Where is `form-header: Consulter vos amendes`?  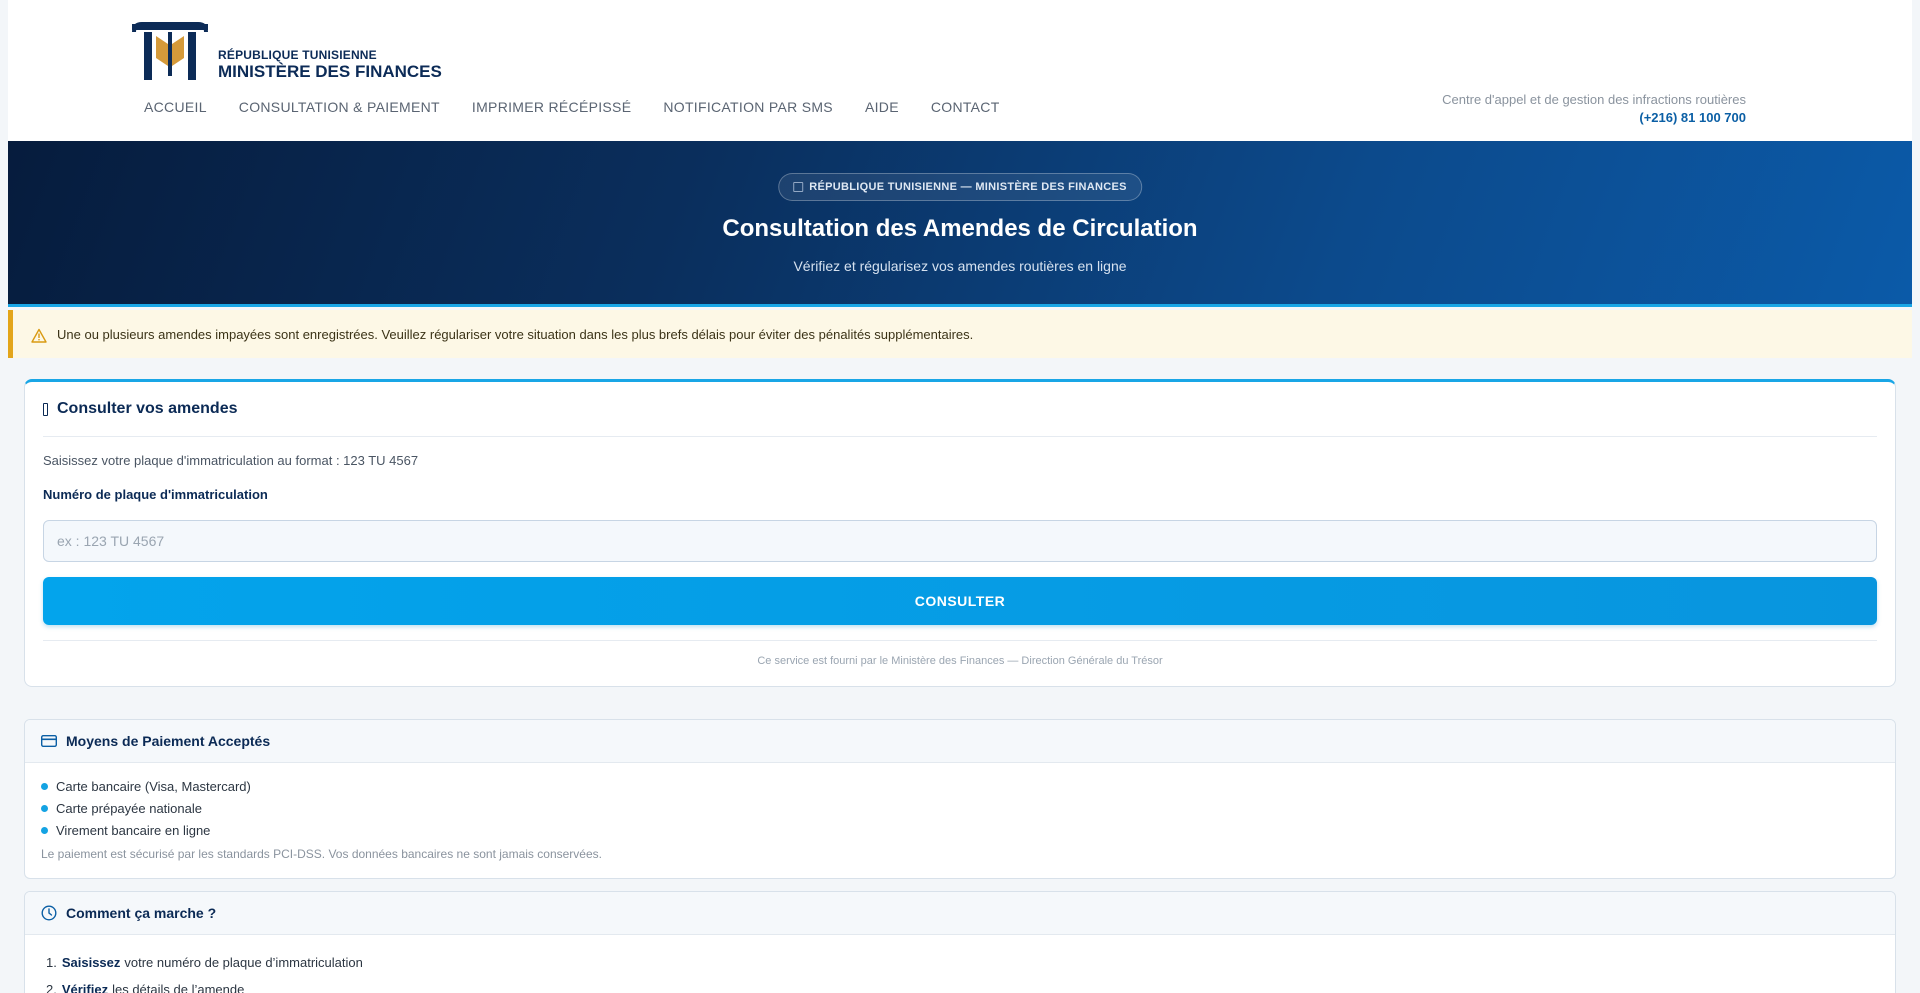
form-header: Consulter vos amendes is located at coordinates (960, 409).